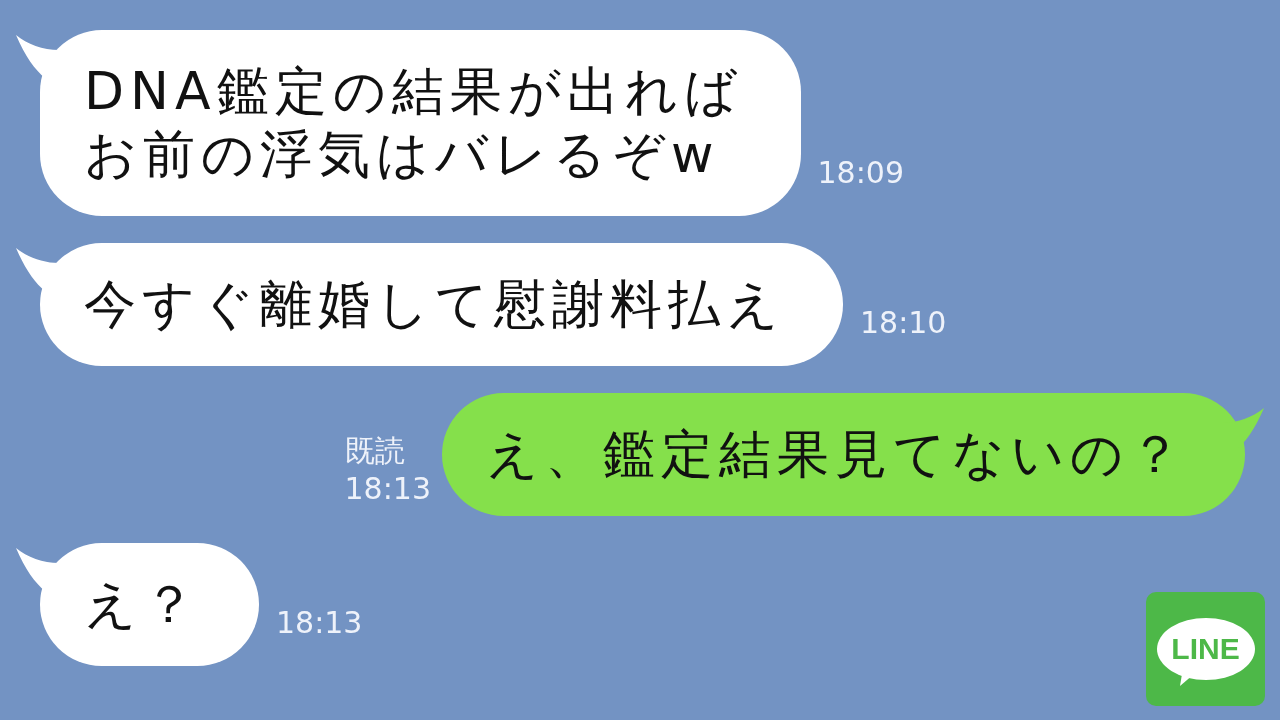 The height and width of the screenshot is (720, 1280). I want to click on message-text: え？, so click(142, 604).